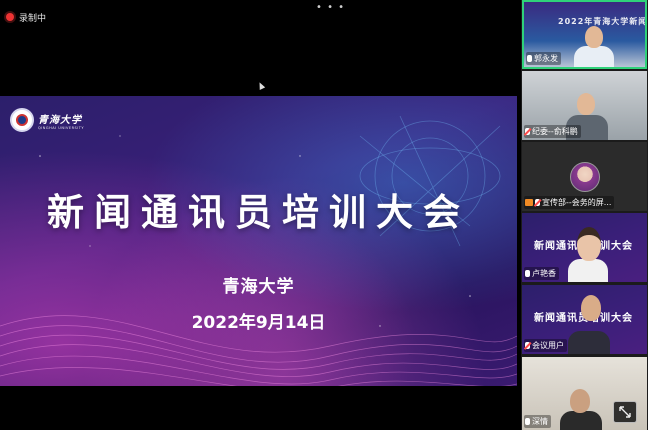  I want to click on participant-label: 深情, so click(537, 421).